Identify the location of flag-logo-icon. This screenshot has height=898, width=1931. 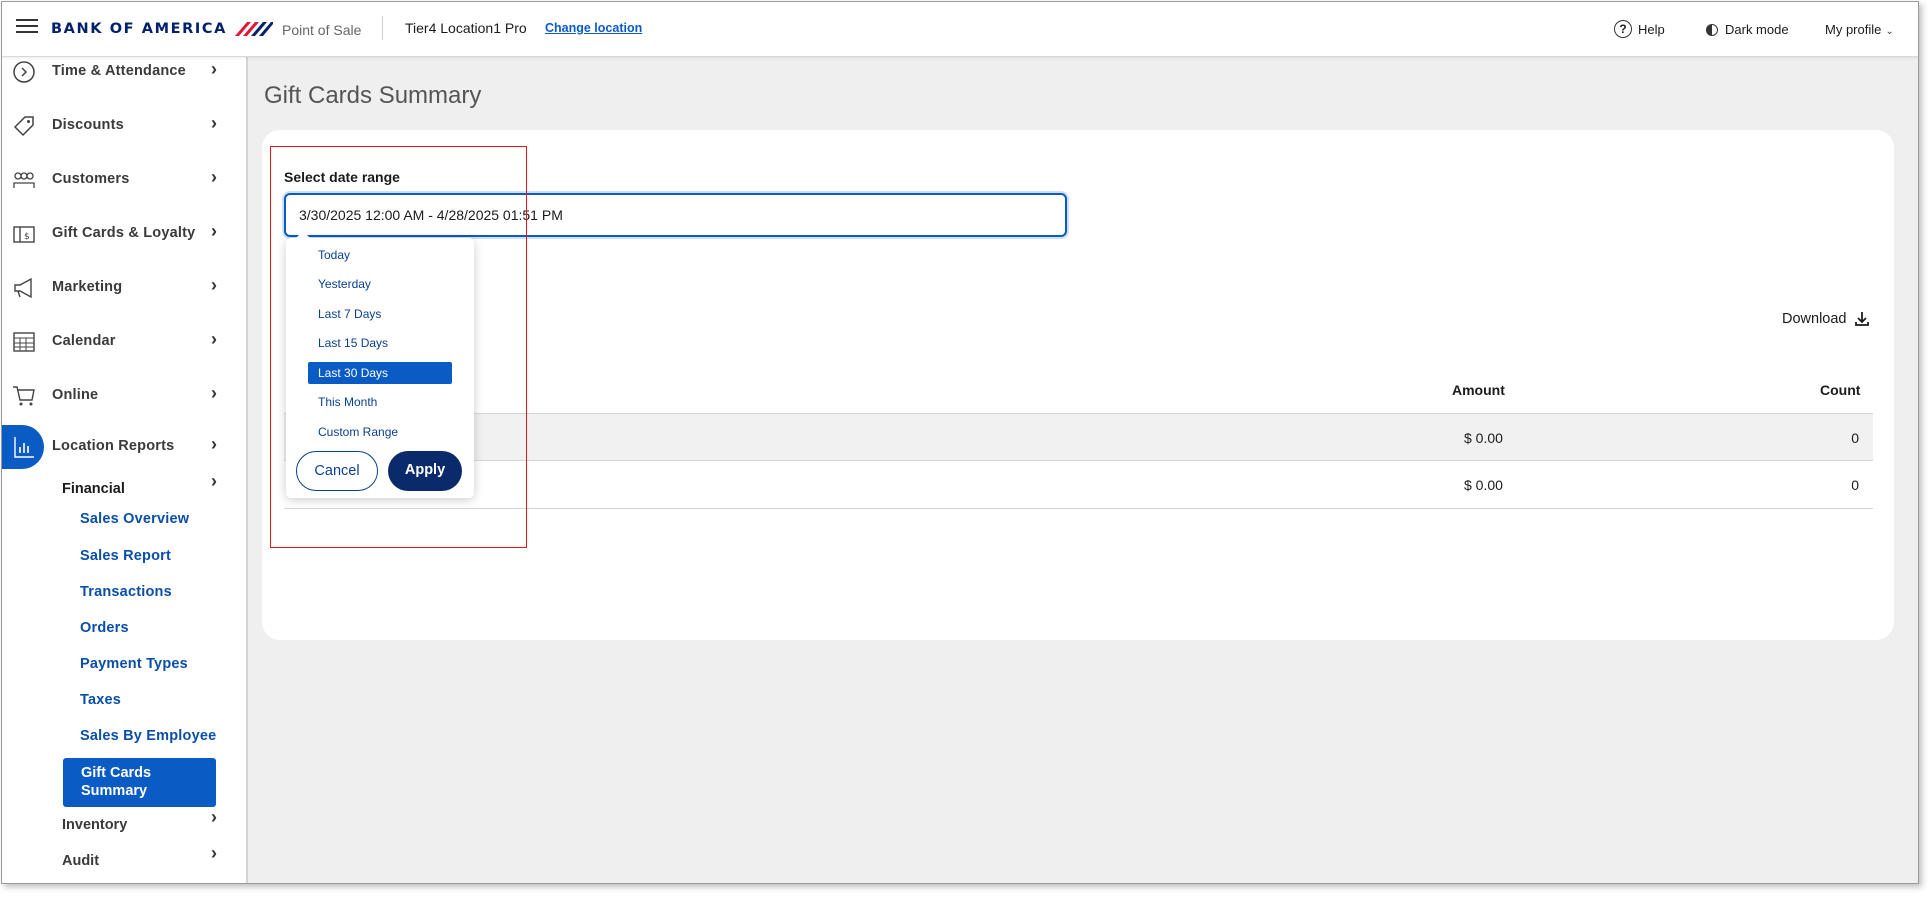
(253, 29).